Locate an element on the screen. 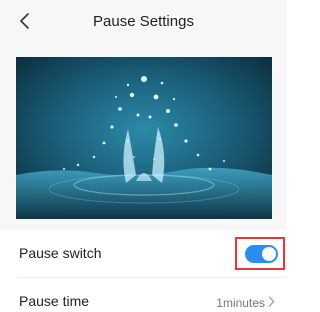 This screenshot has width=320, height=312. pause-time-value-button: 1minutes is located at coordinates (245, 303).